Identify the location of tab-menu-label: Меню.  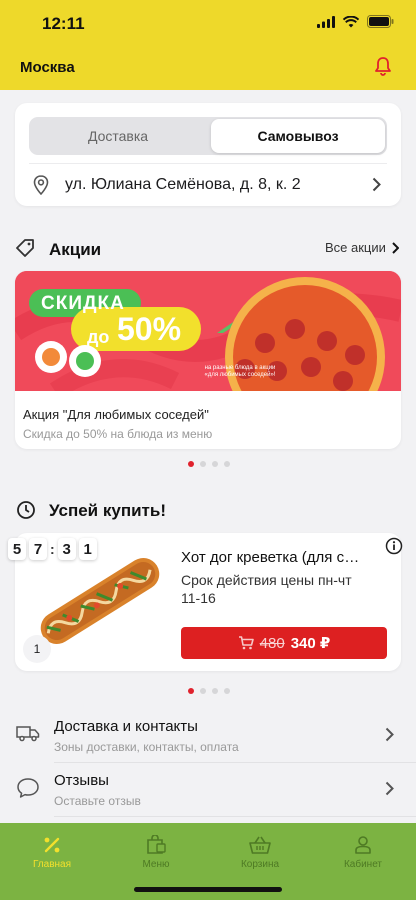
(156, 864).